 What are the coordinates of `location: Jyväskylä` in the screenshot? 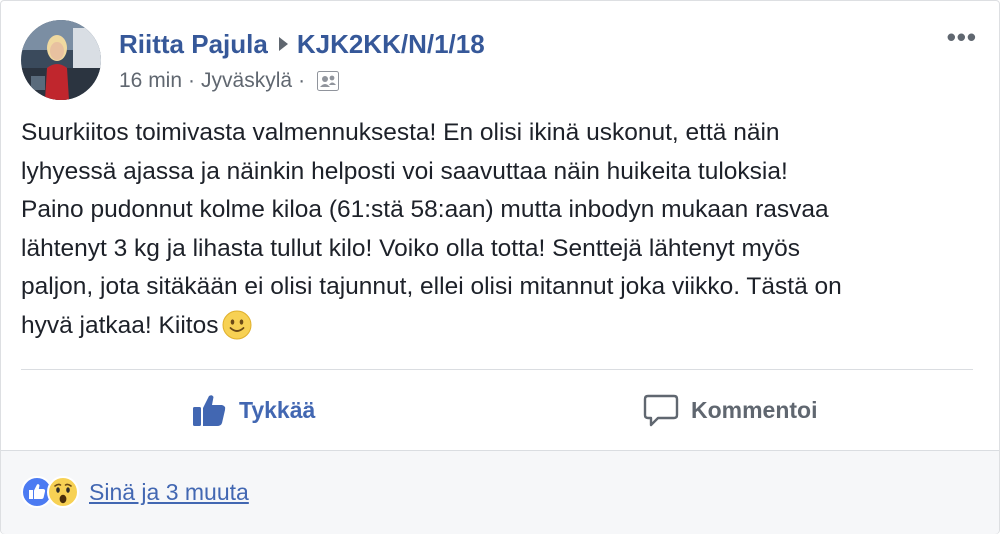 It's located at (246, 81).